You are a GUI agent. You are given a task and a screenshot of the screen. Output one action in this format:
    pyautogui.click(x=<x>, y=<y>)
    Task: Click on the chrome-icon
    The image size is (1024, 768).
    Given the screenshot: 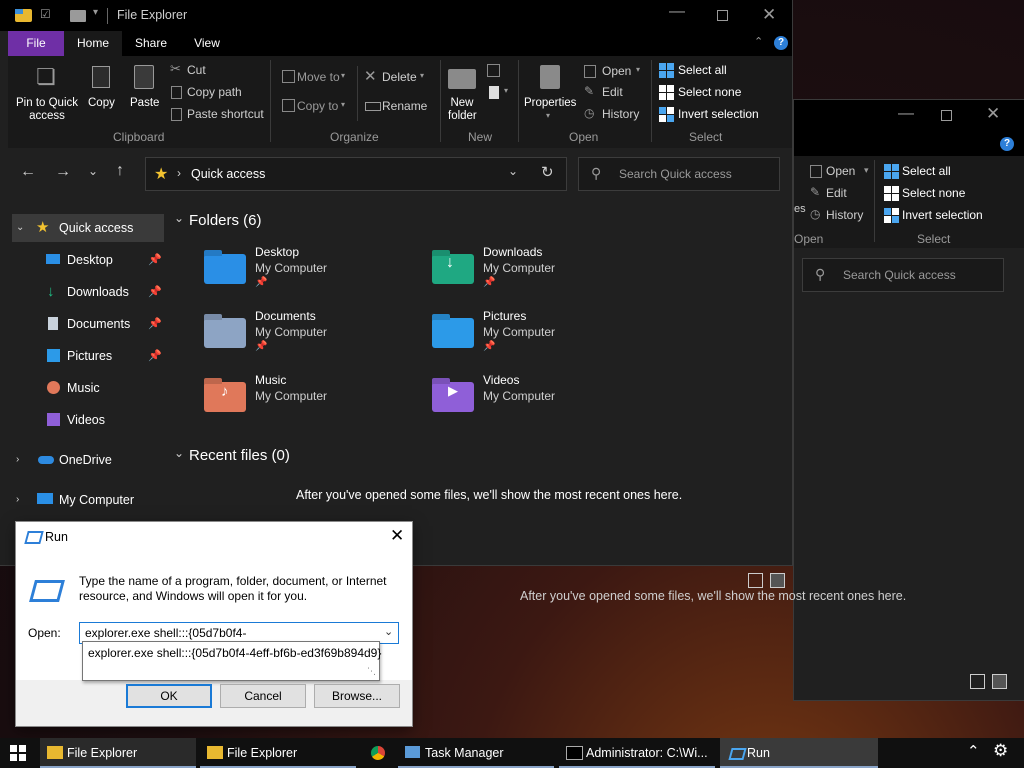 What is the action you would take?
    pyautogui.click(x=378, y=753)
    